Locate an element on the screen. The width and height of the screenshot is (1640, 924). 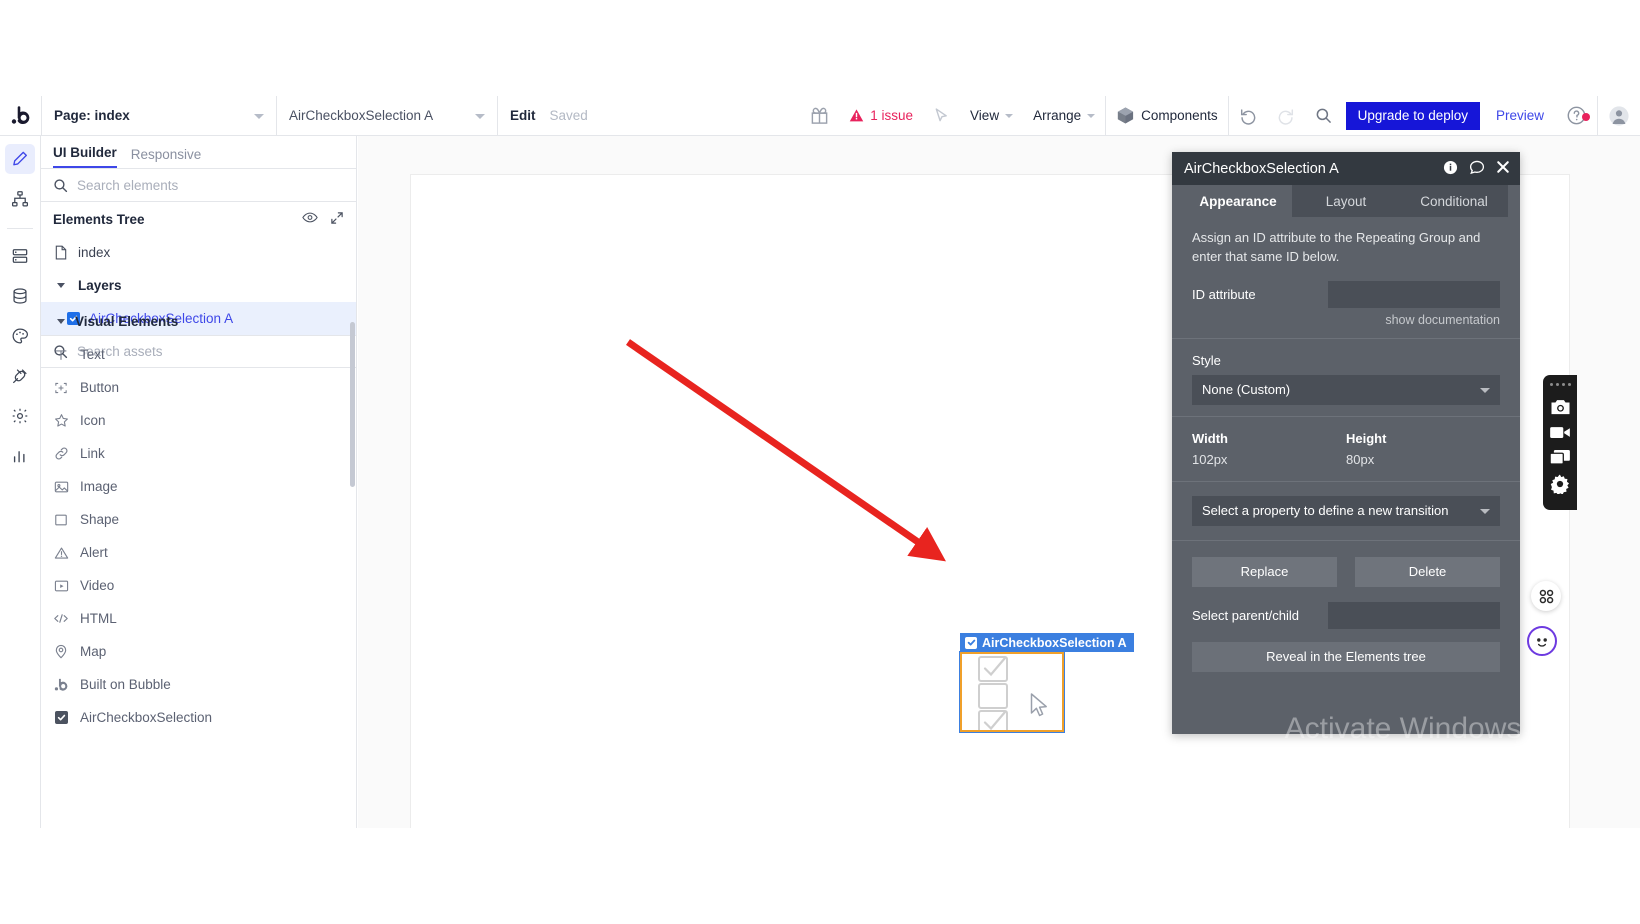
arrange-menu: Arrange is located at coordinates (1064, 116).